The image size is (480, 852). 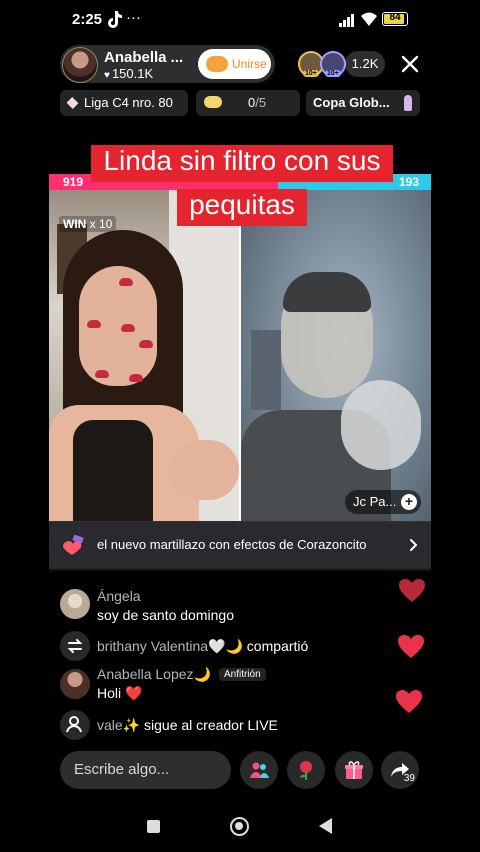 I want to click on follow-action: sigue al creador LIVE, so click(x=211, y=725).